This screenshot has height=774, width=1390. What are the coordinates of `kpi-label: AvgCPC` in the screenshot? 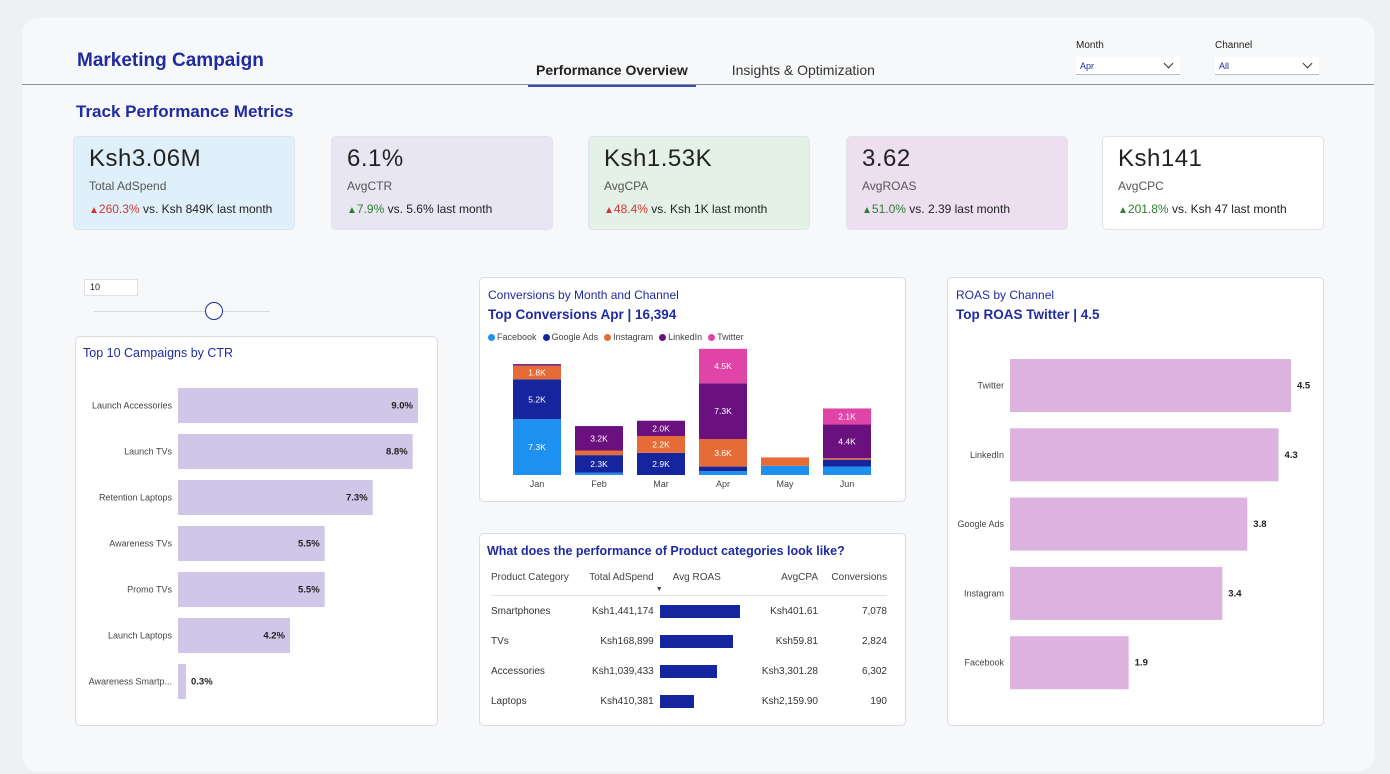 It's located at (1141, 186).